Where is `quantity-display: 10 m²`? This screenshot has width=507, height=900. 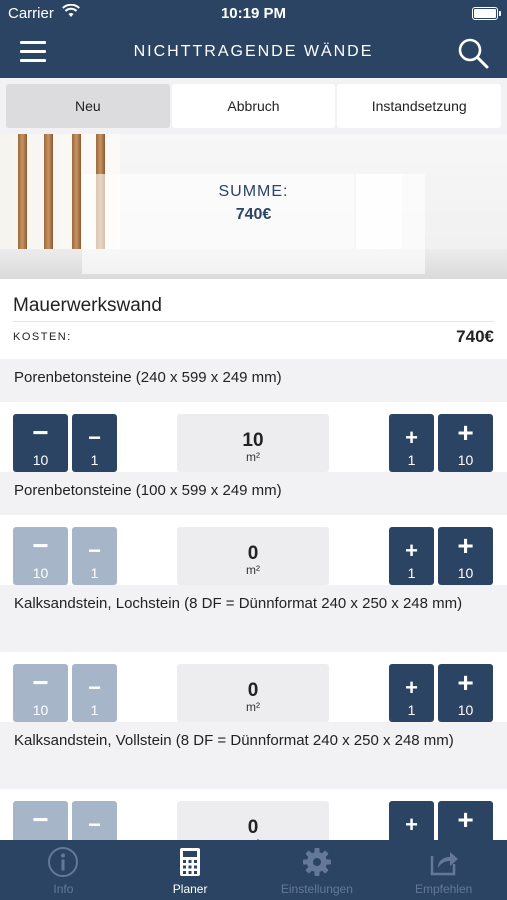
quantity-display: 10 m² is located at coordinates (253, 443).